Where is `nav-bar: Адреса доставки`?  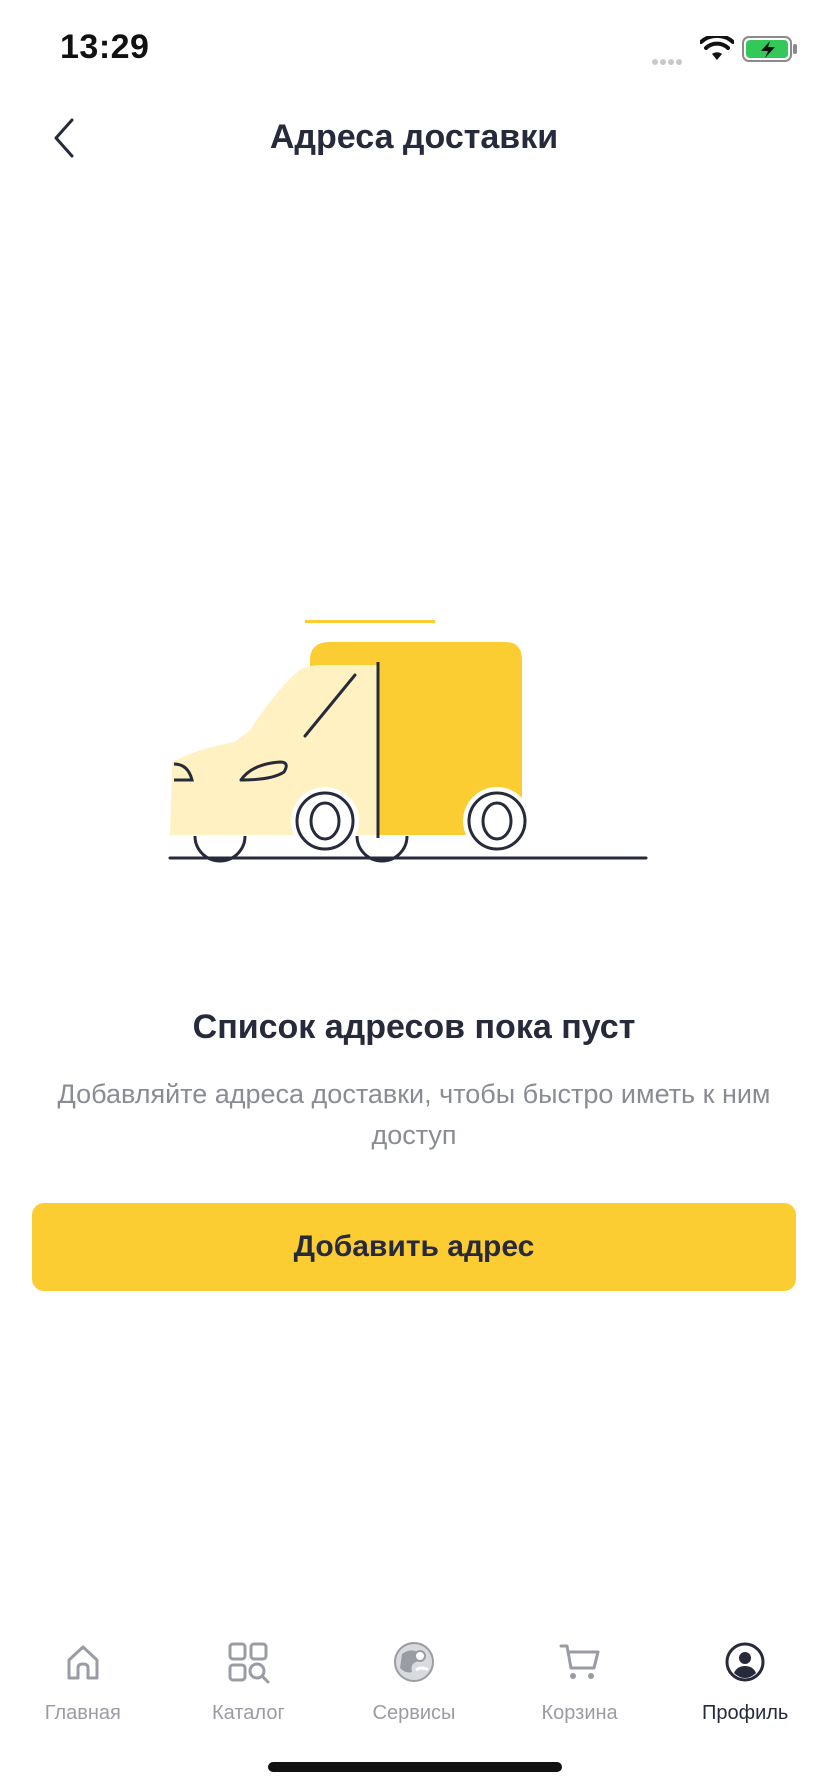 nav-bar: Адреса доставки is located at coordinates (414, 140).